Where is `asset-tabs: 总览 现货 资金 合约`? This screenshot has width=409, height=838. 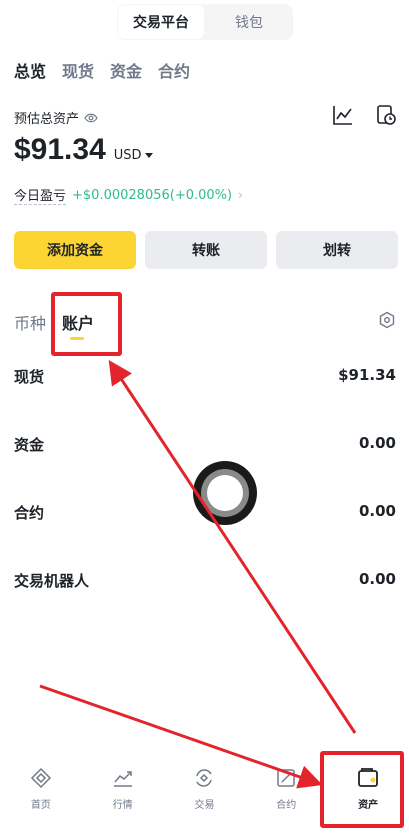 asset-tabs: 总览 现货 资金 合约 is located at coordinates (102, 70).